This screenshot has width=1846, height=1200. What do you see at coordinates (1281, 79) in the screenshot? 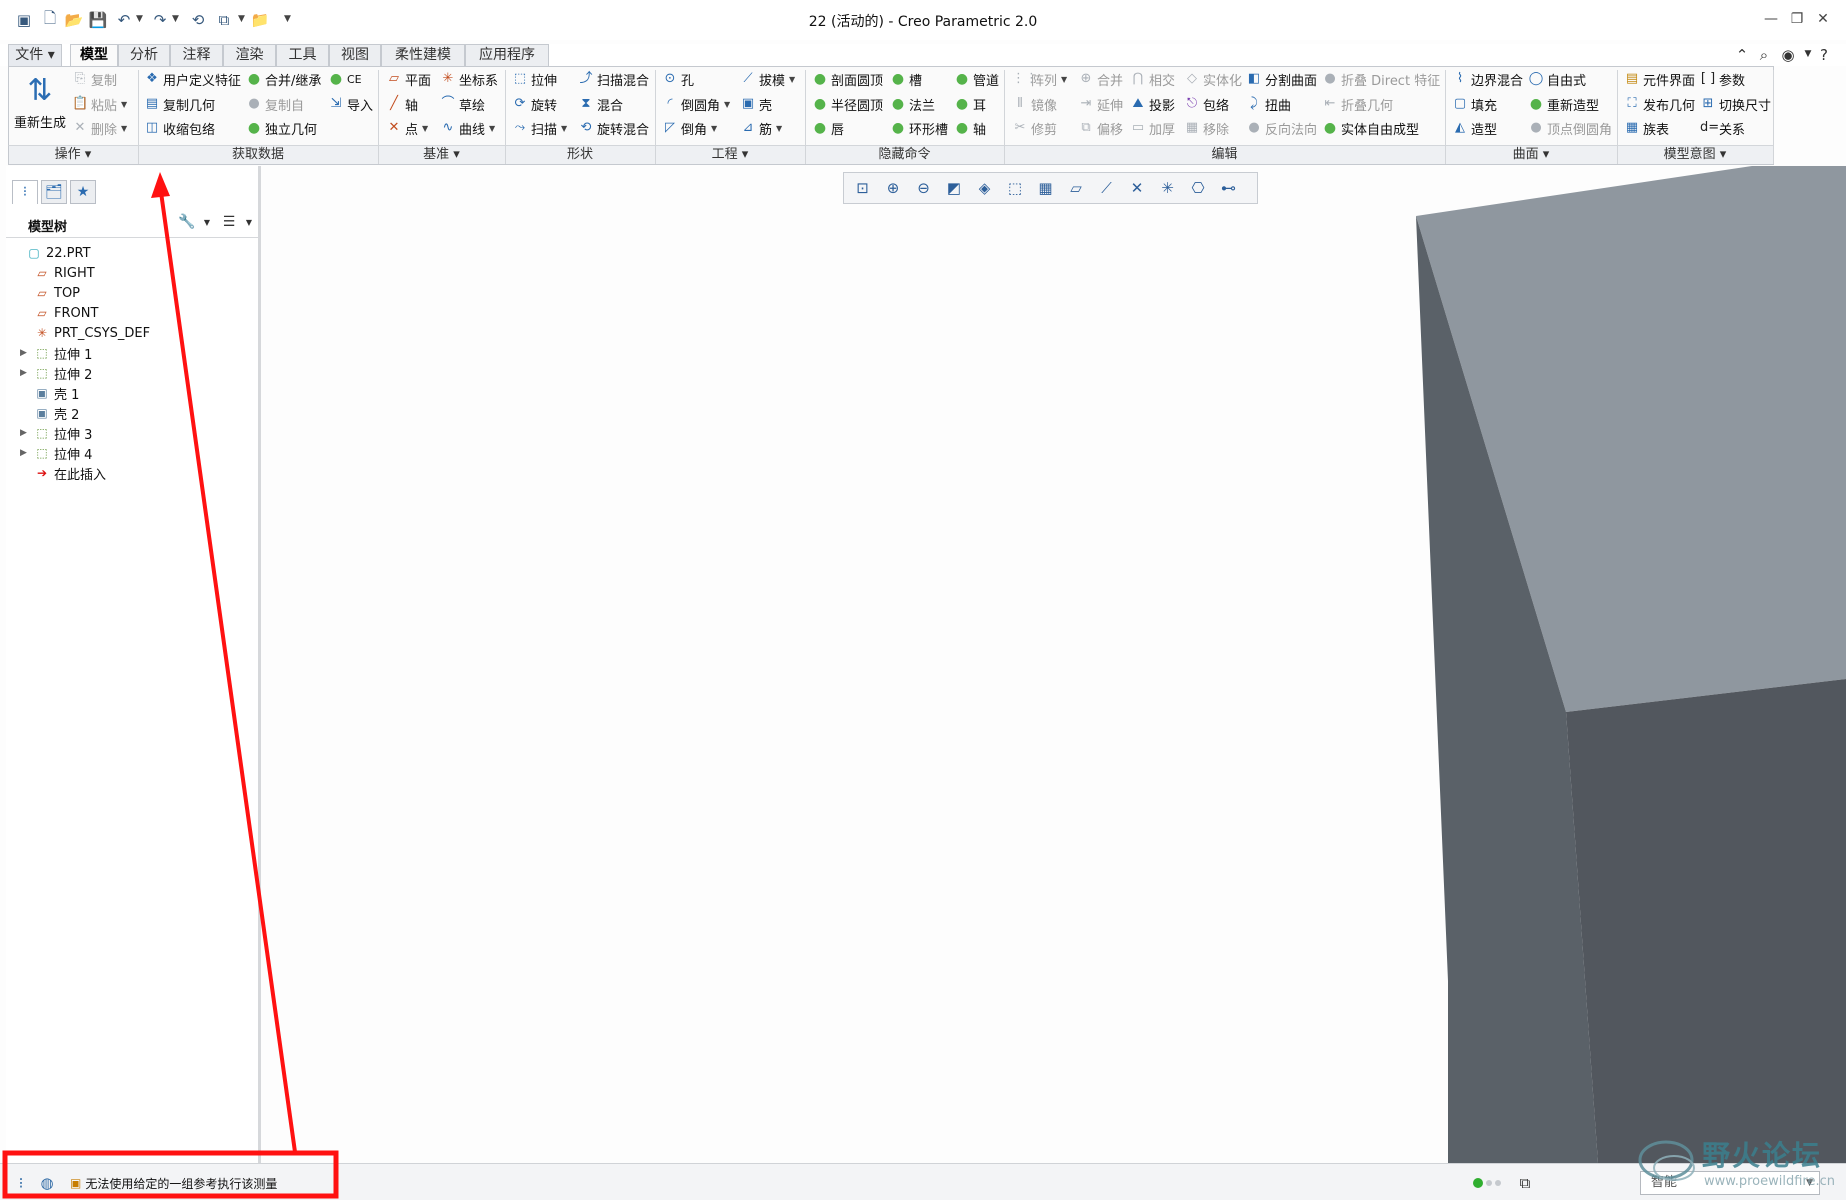
I see `split-surface-button: ◧ 分割曲面` at bounding box center [1281, 79].